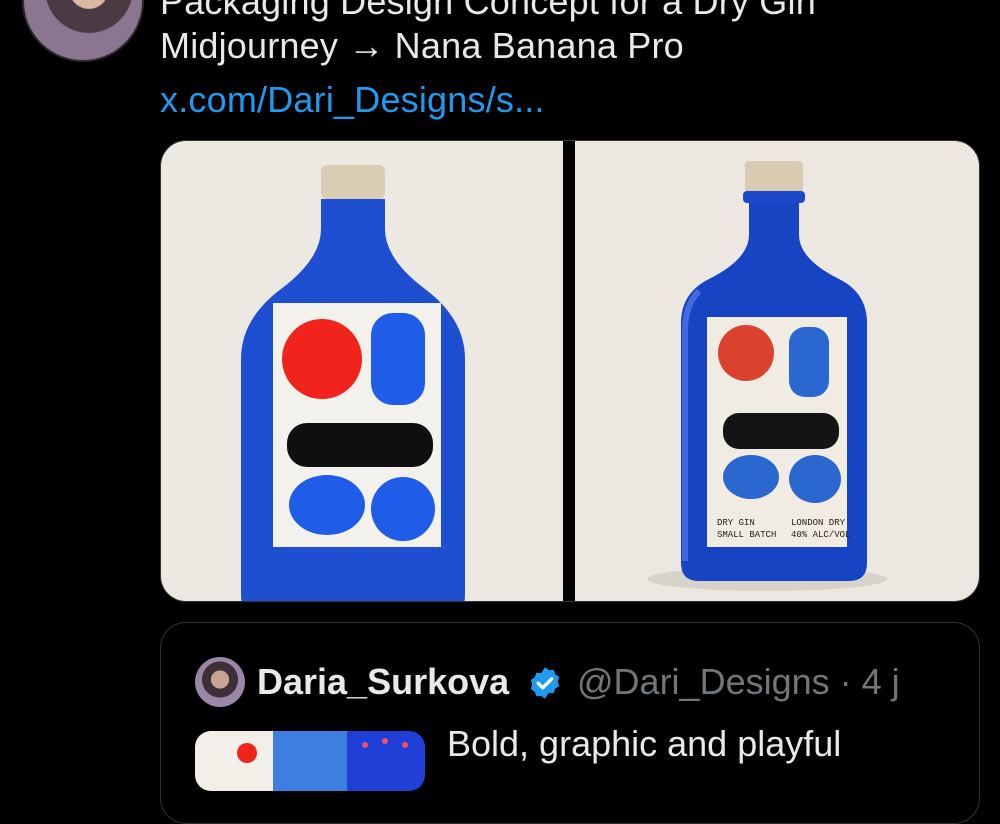  Describe the element at coordinates (353, 383) in the screenshot. I see `illustrated-bottle-image` at that location.